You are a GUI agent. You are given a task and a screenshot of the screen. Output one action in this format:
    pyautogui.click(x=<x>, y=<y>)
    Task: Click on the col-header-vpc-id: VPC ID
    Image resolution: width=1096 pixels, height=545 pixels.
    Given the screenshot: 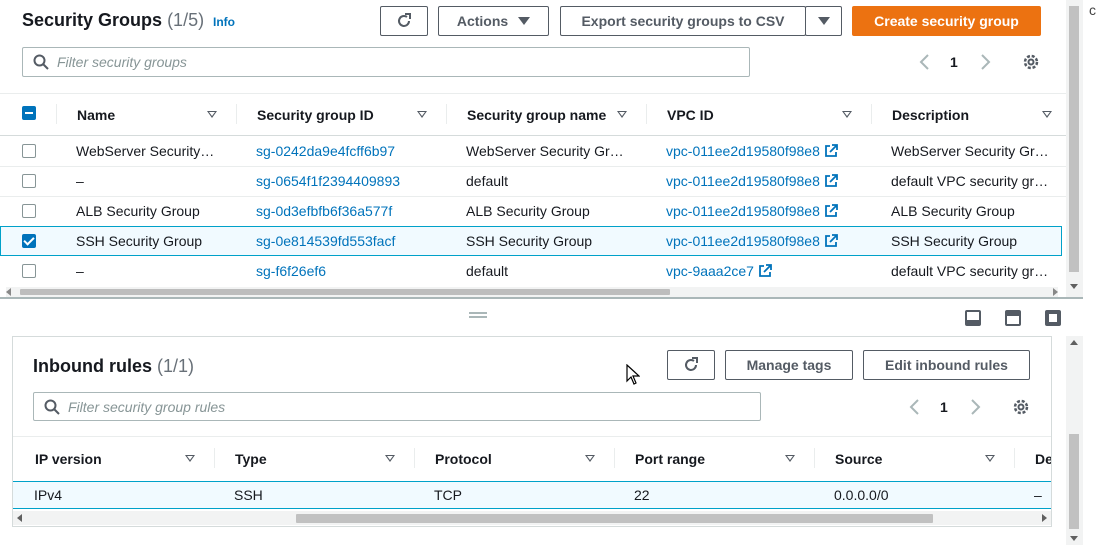 What is the action you would take?
    pyautogui.click(x=690, y=115)
    